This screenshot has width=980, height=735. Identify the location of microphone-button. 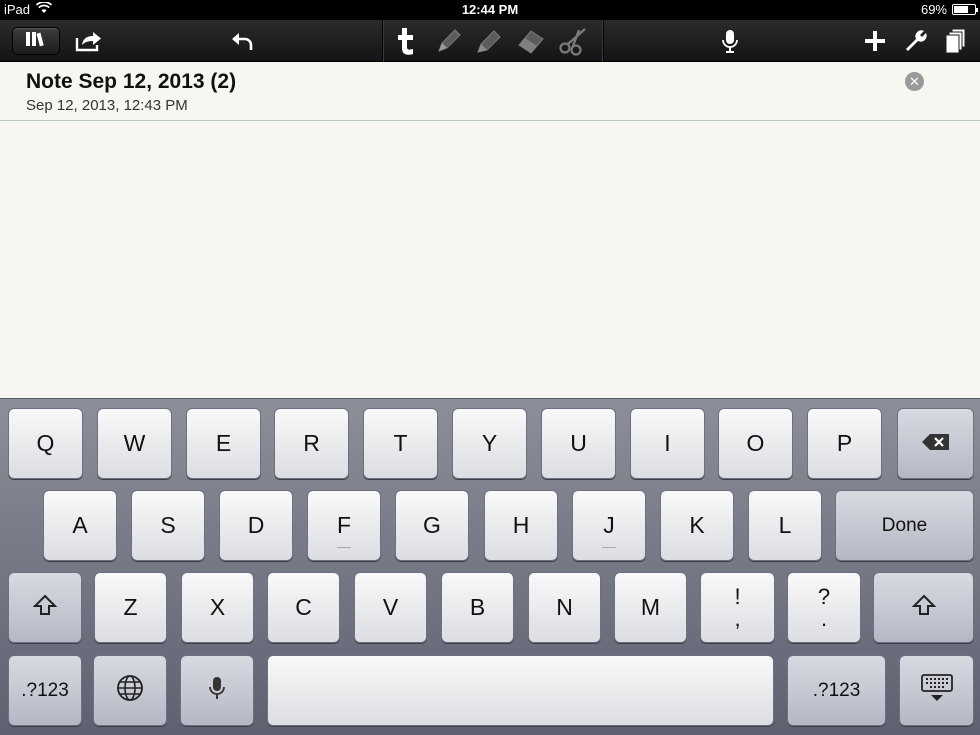
(730, 41).